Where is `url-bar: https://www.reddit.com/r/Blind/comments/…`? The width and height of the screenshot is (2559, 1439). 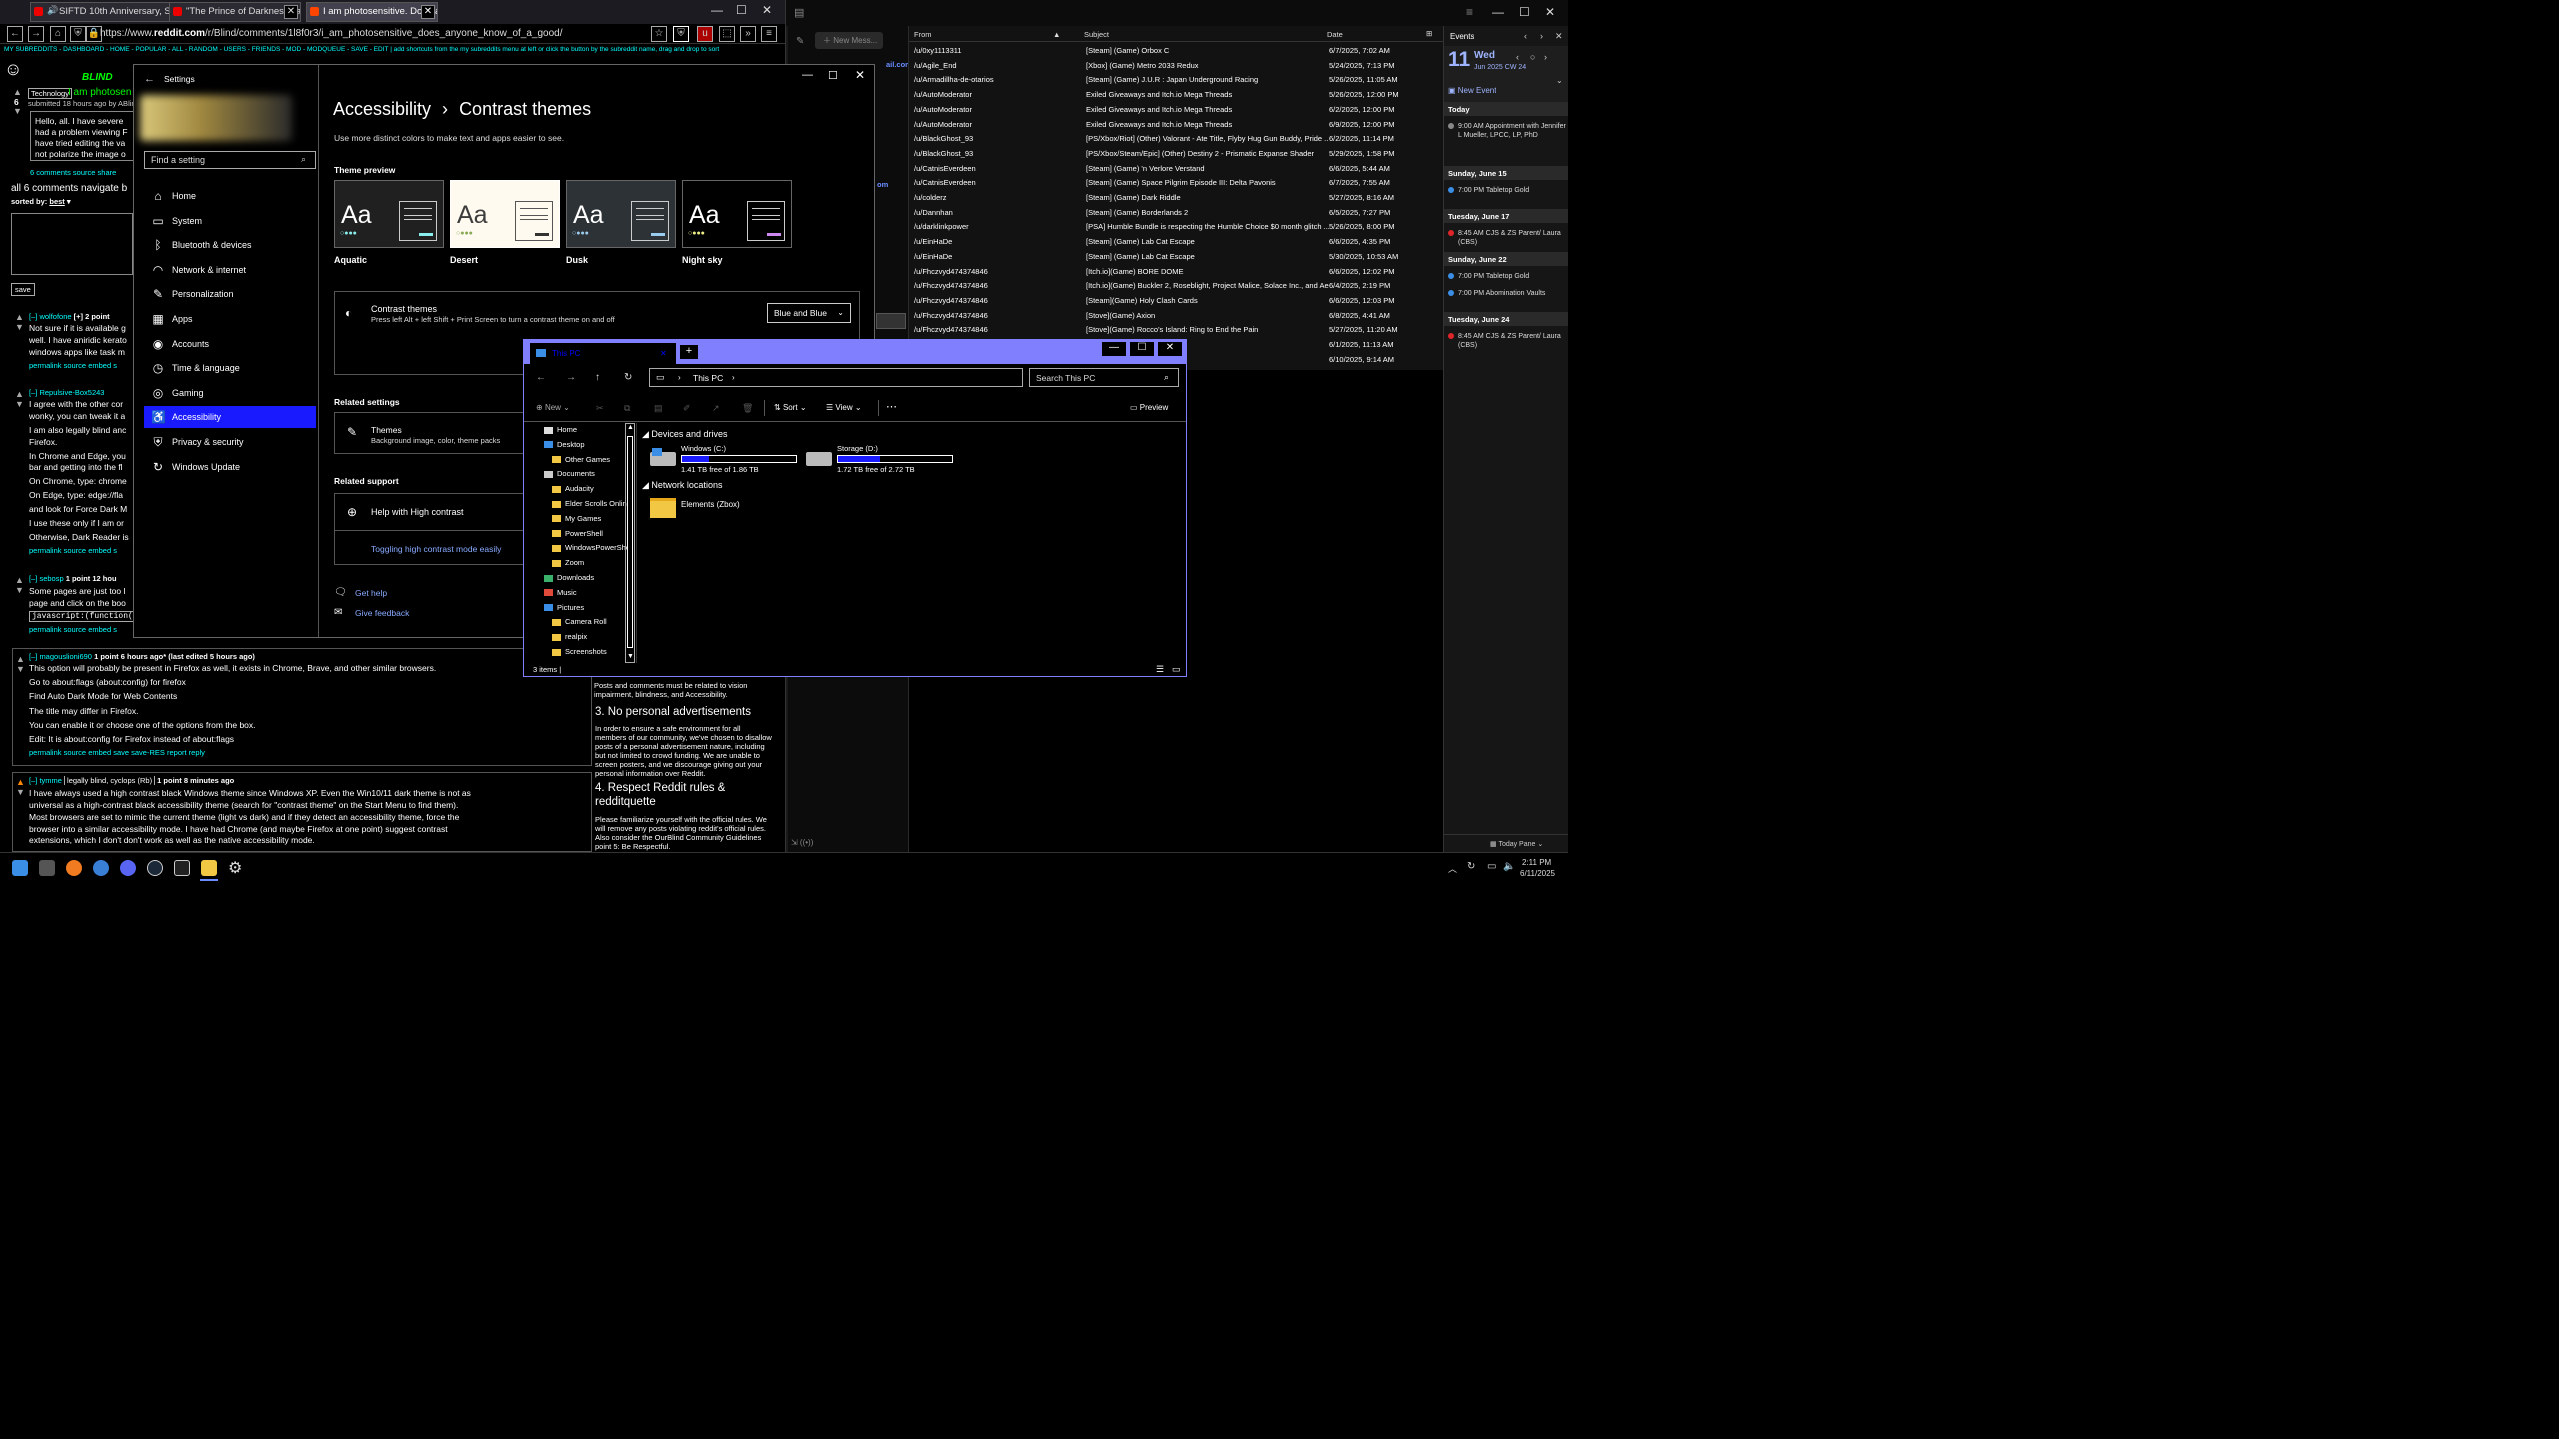 url-bar: https://www.reddit.com/r/Blind/comments/… is located at coordinates (331, 33).